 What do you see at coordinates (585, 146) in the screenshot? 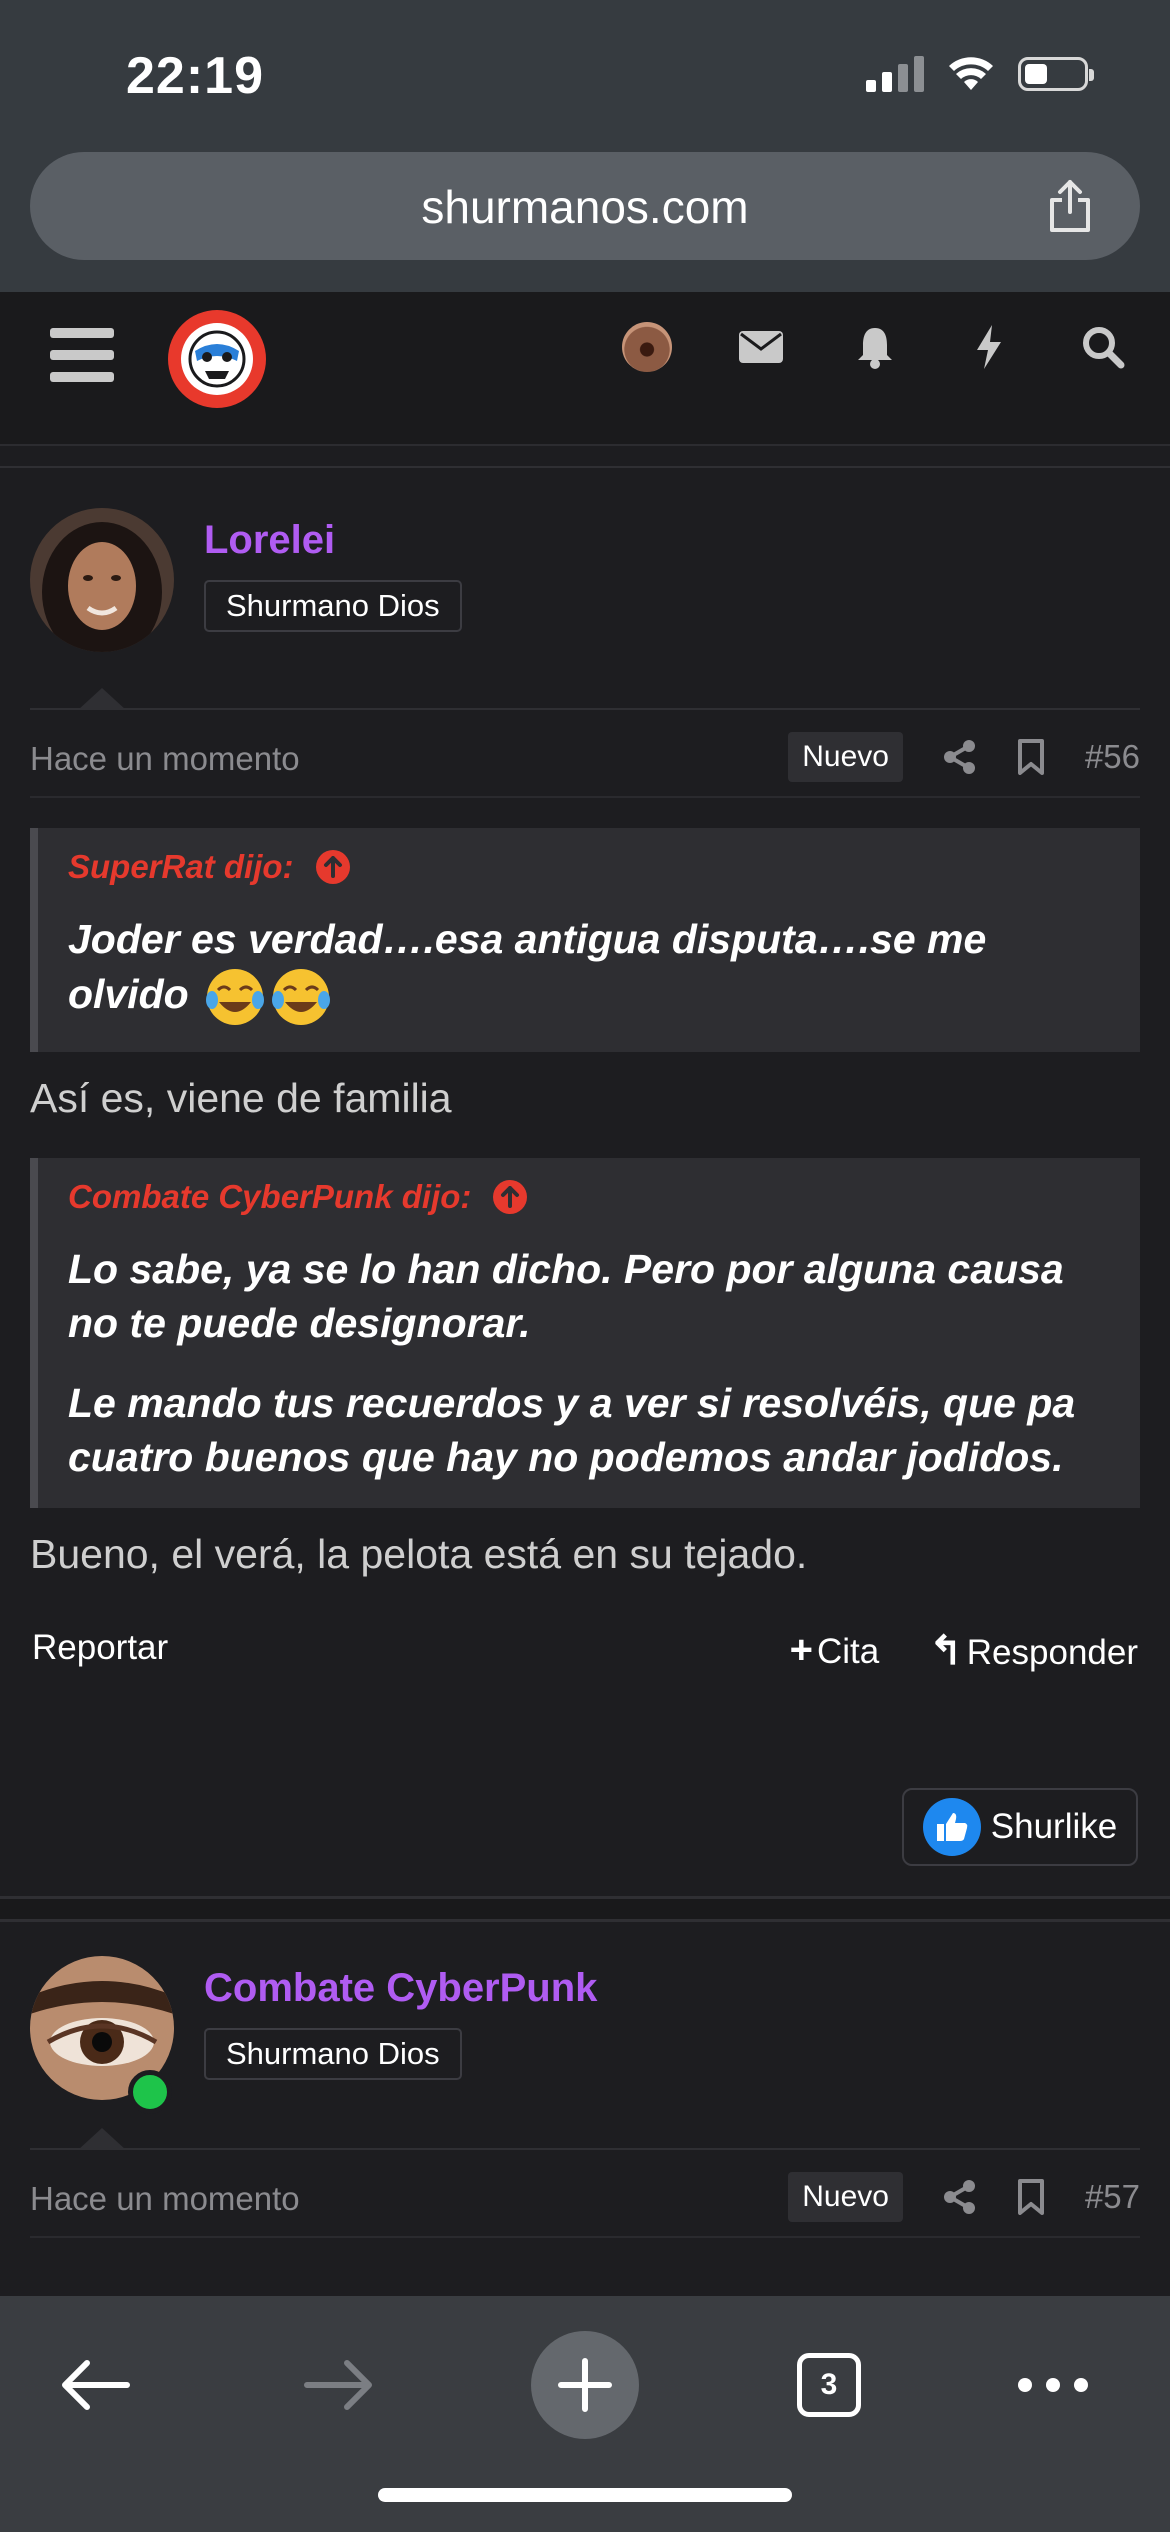
I see `browser-chrome: 22:19 shurmanos.com` at bounding box center [585, 146].